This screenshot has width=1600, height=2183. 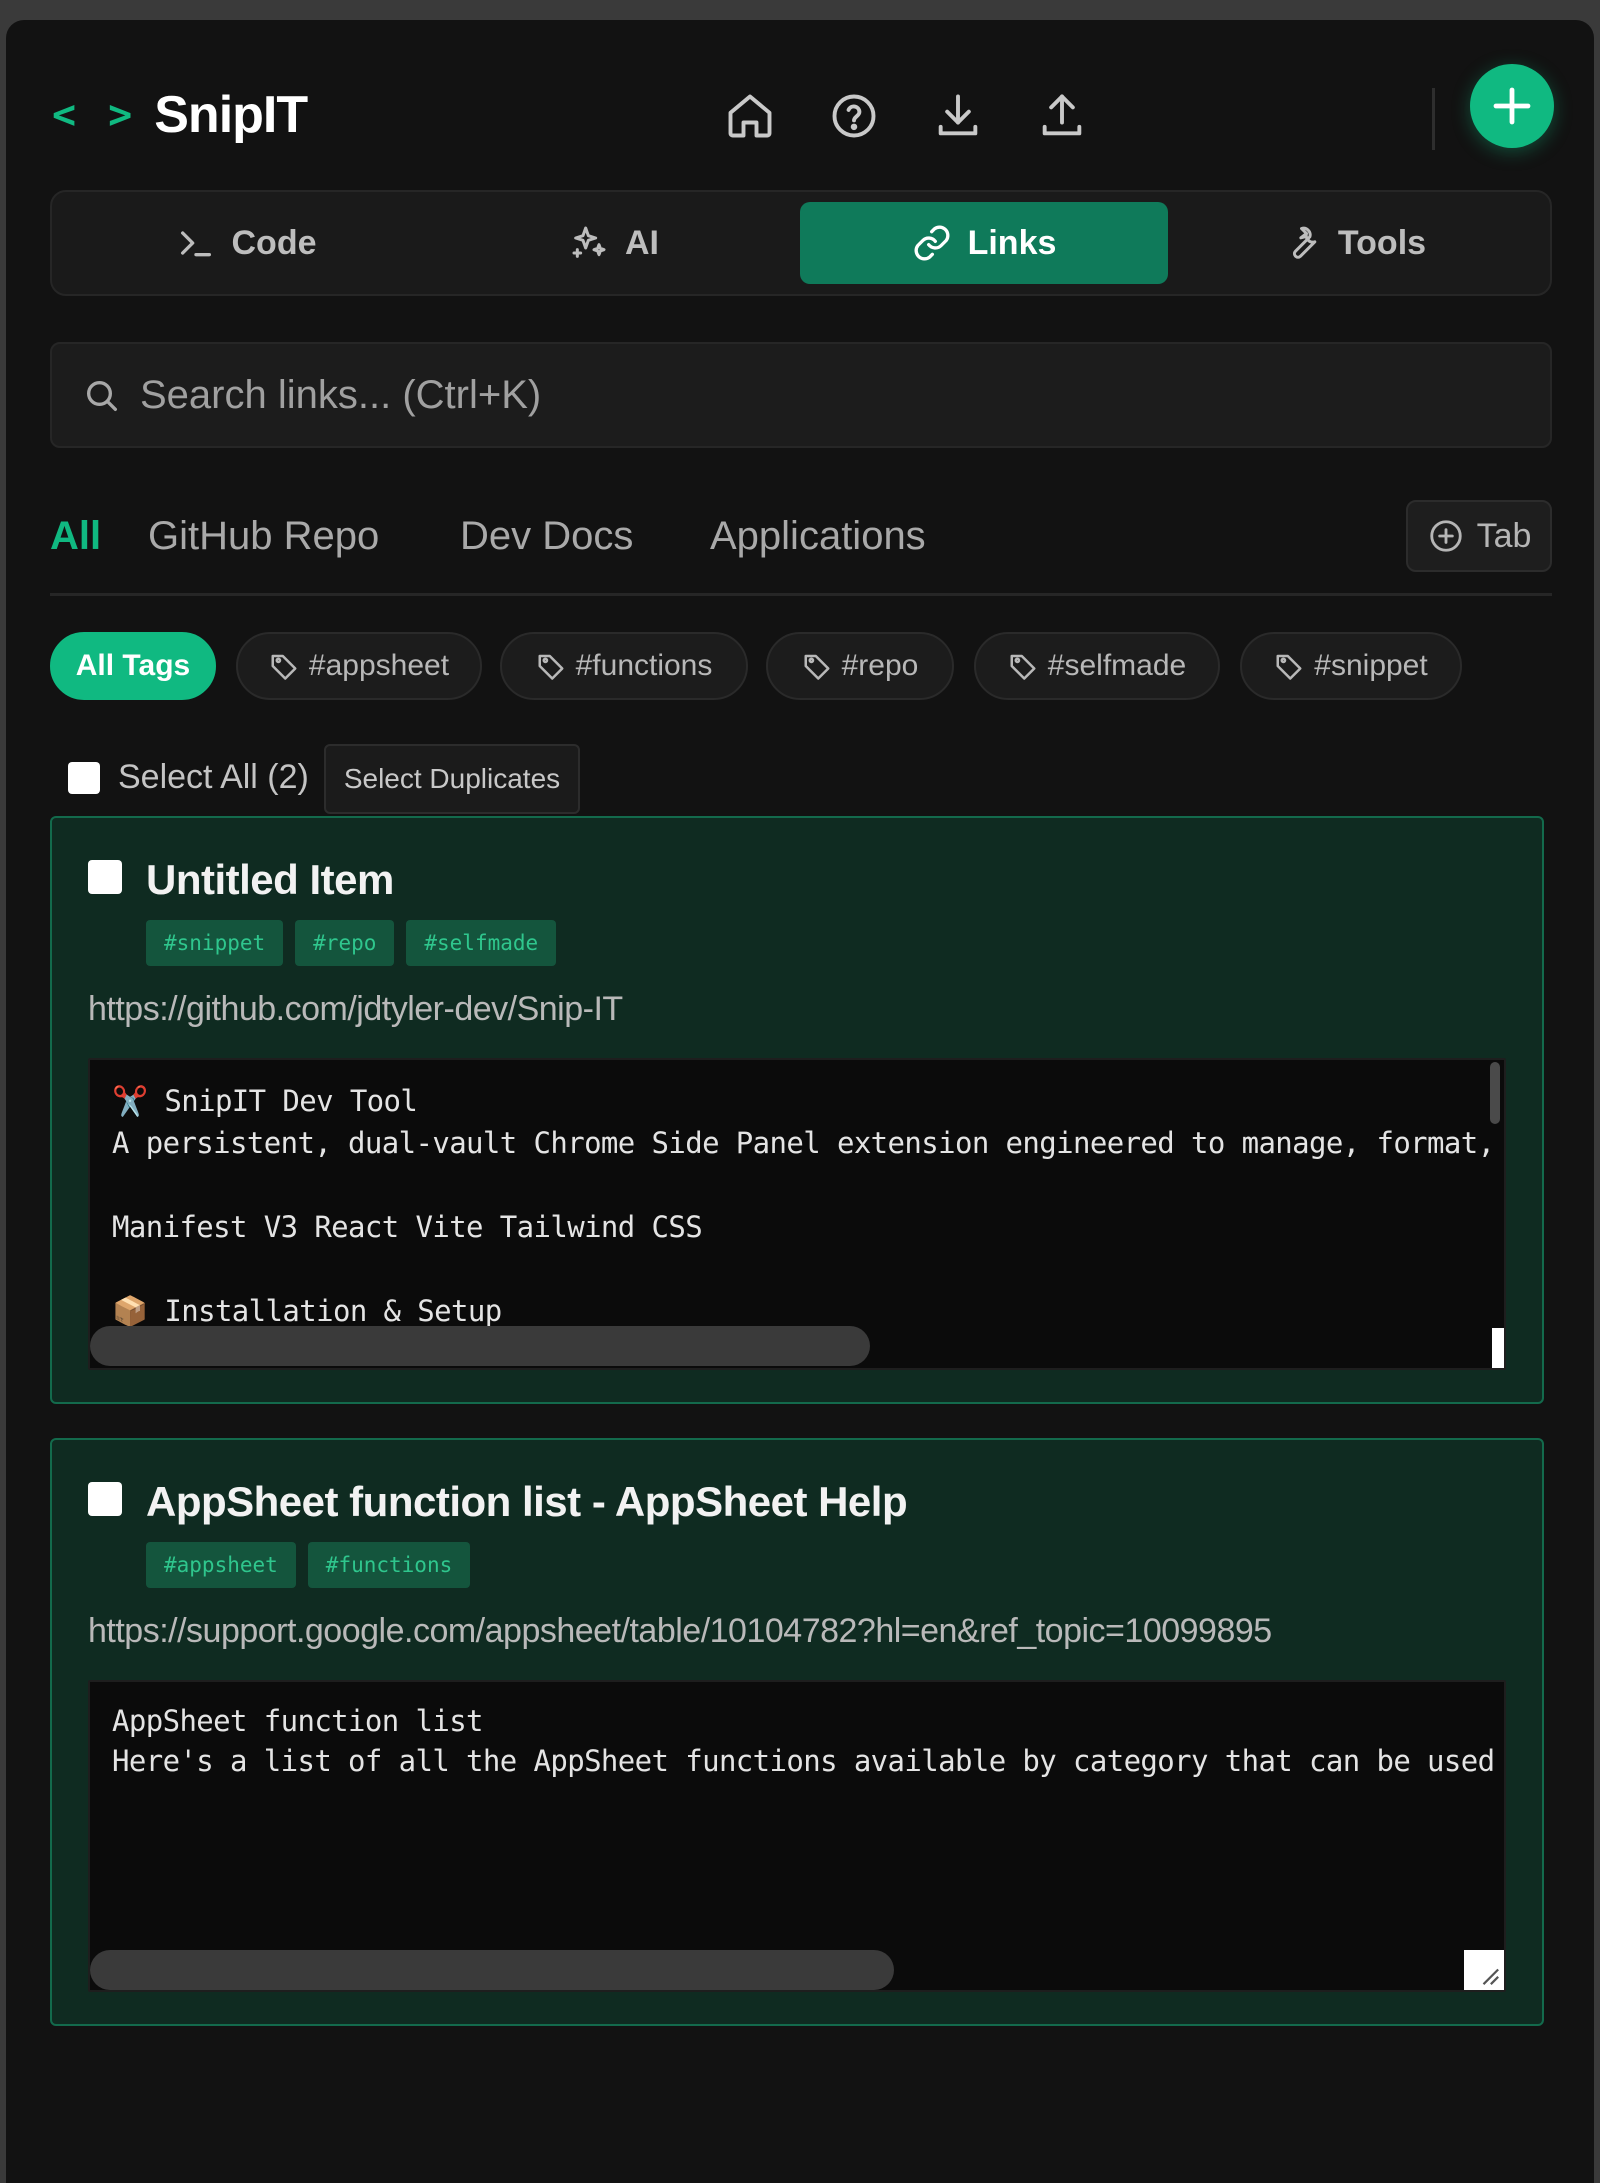 I want to click on add-tab-button: Tab, so click(x=1479, y=536).